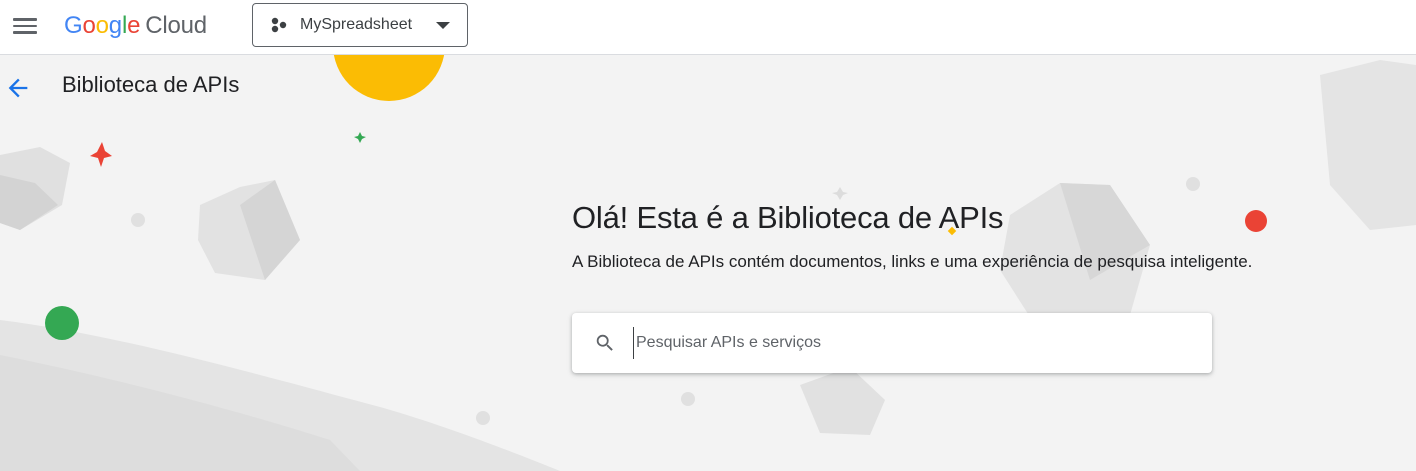 The width and height of the screenshot is (1416, 471). What do you see at coordinates (788, 217) in the screenshot?
I see `hero-title: Olá! Esta é a Biblioteca de APIs` at bounding box center [788, 217].